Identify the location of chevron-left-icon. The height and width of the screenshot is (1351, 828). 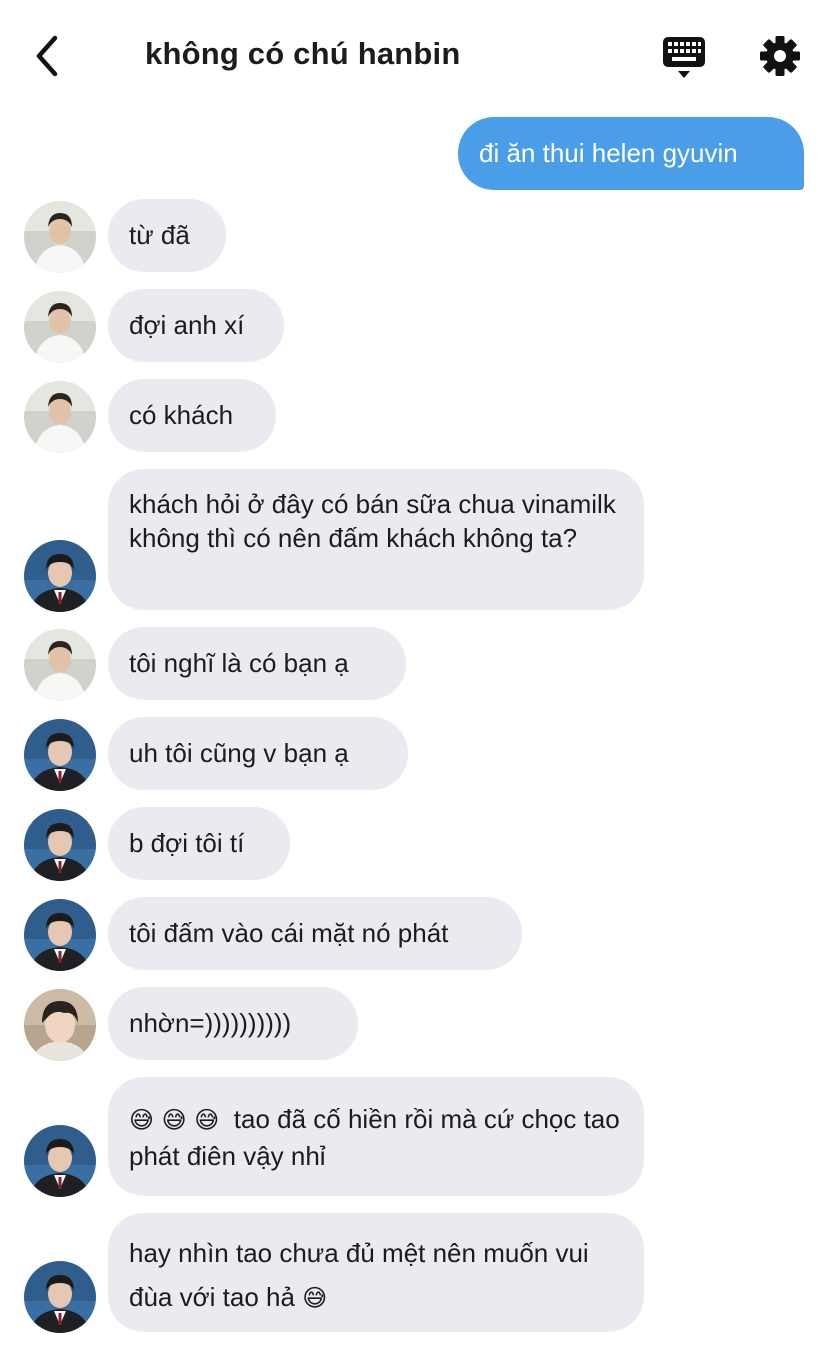
(47, 56).